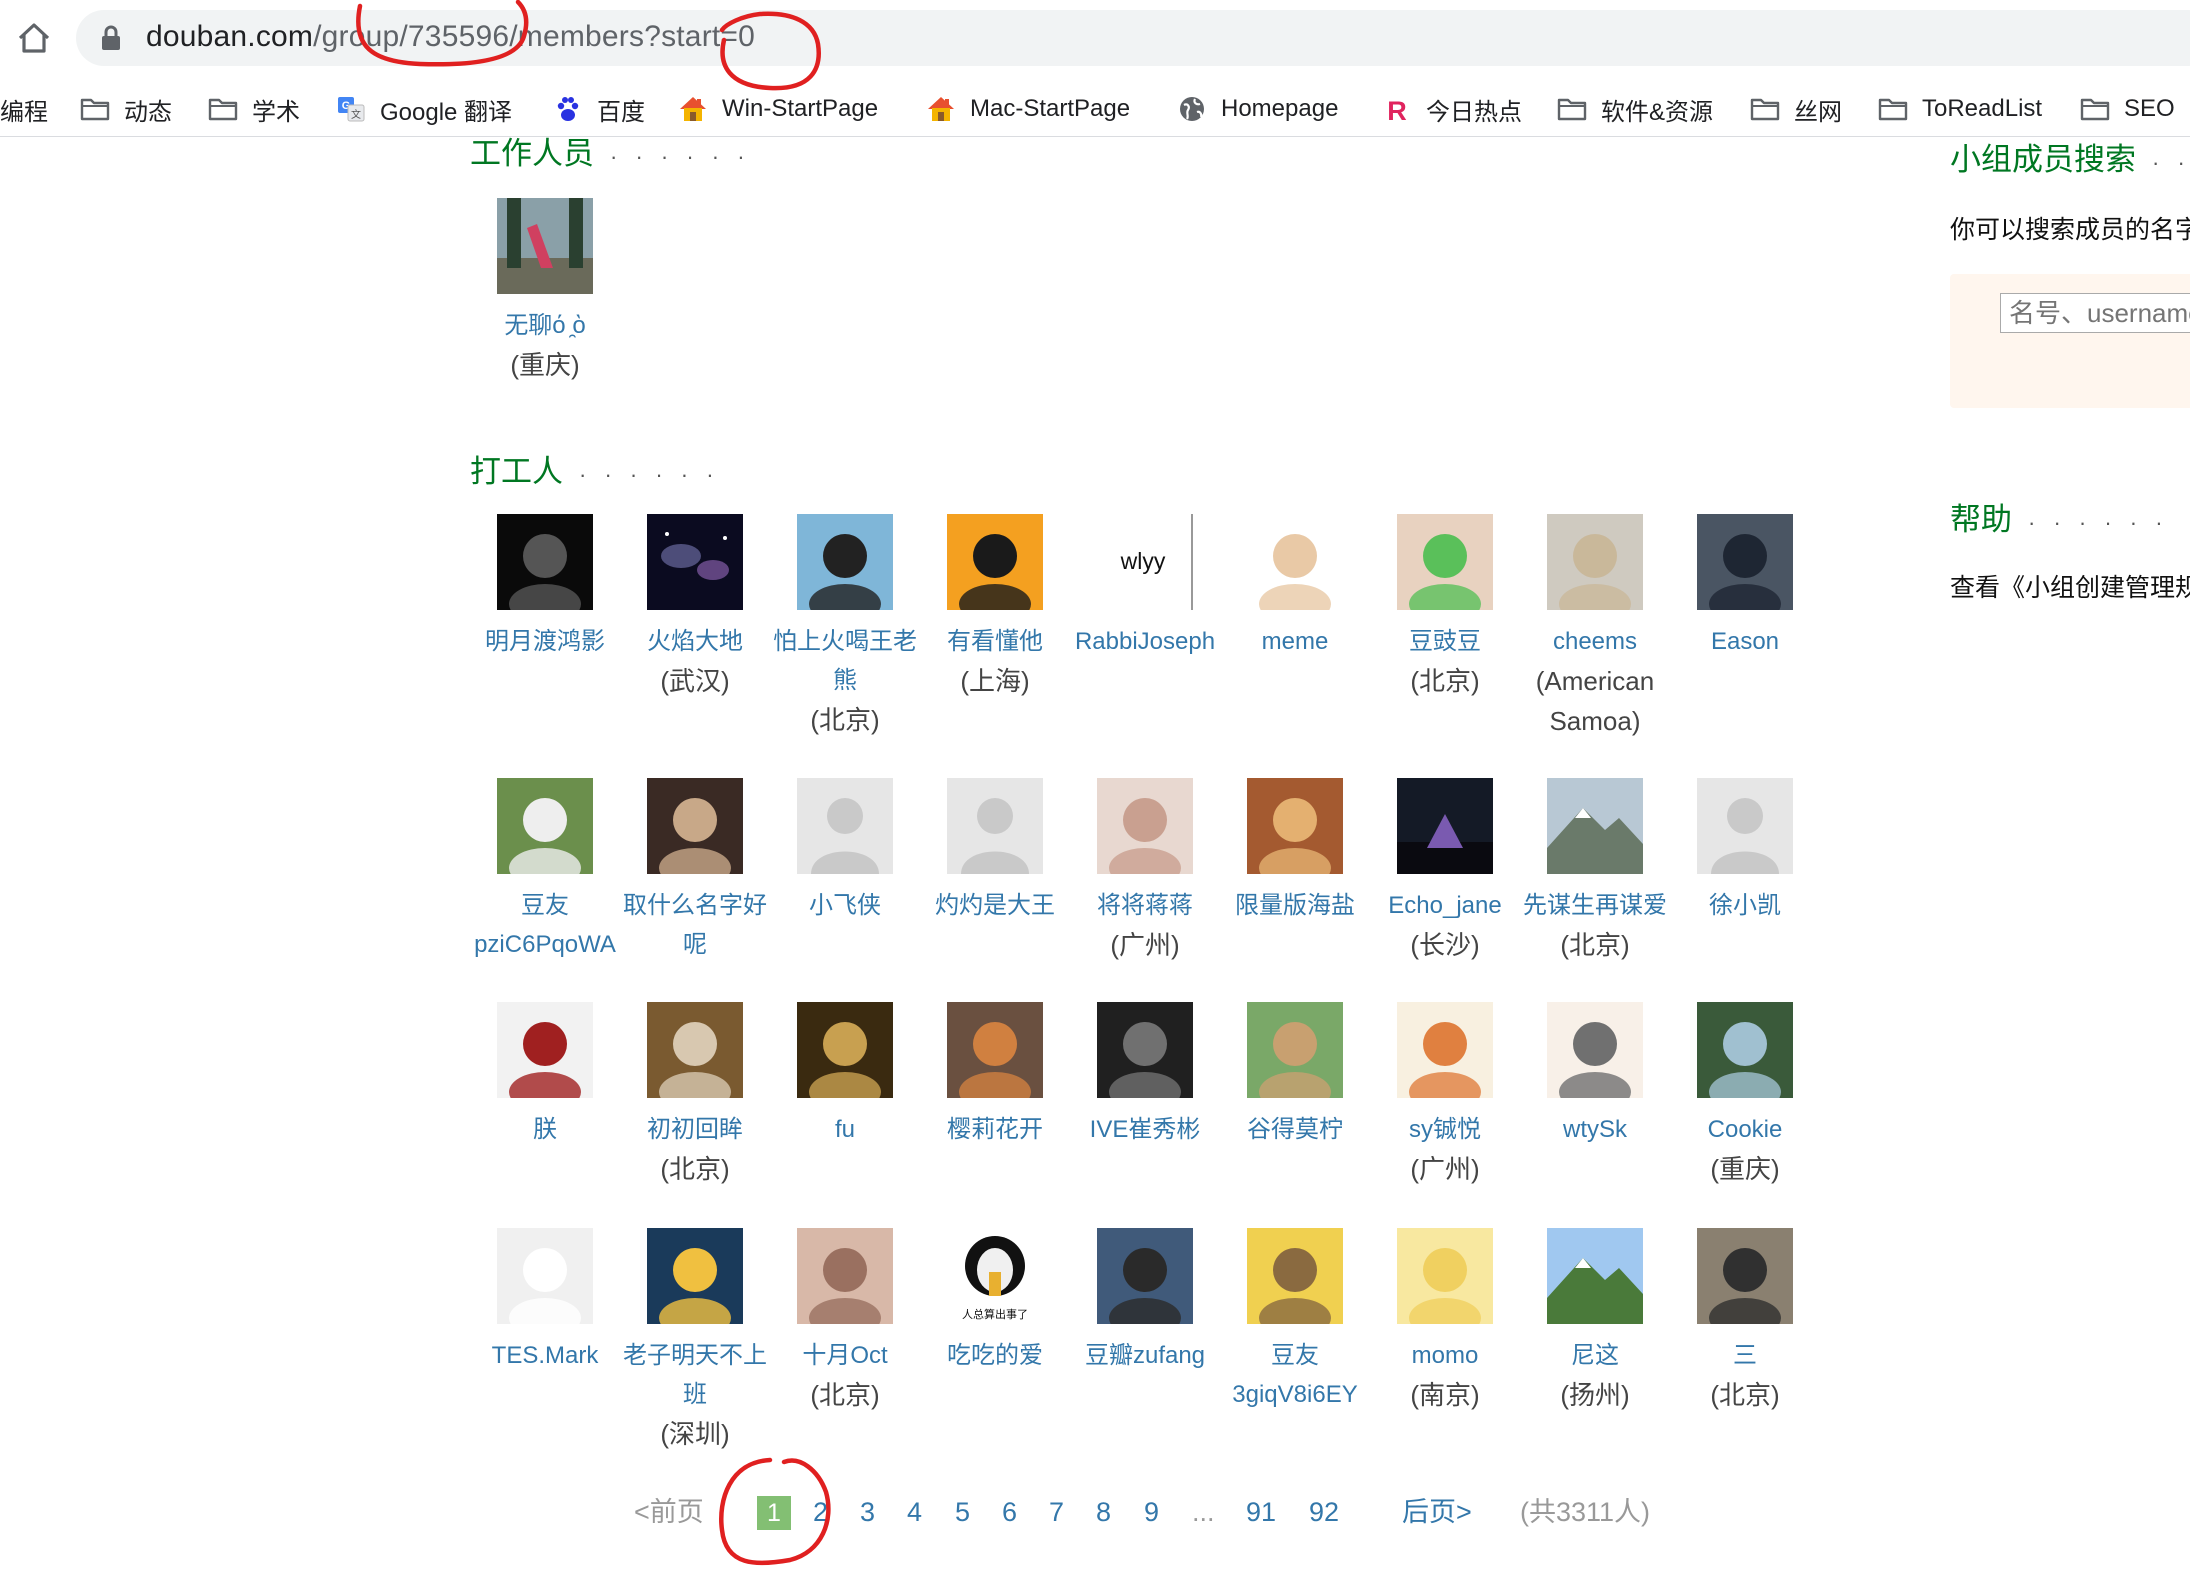 Image resolution: width=2190 pixels, height=1588 pixels. I want to click on bookmark-item: SEO, so click(2127, 109).